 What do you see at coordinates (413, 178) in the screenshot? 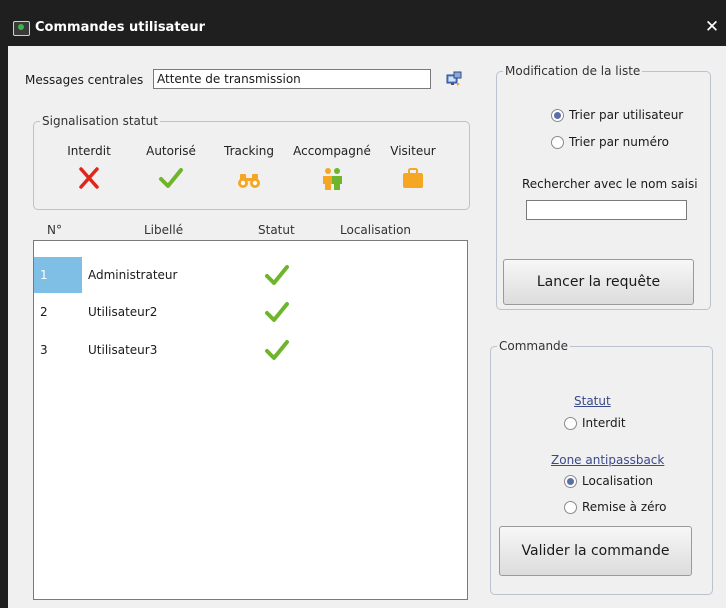
I see `suitcase-icon` at bounding box center [413, 178].